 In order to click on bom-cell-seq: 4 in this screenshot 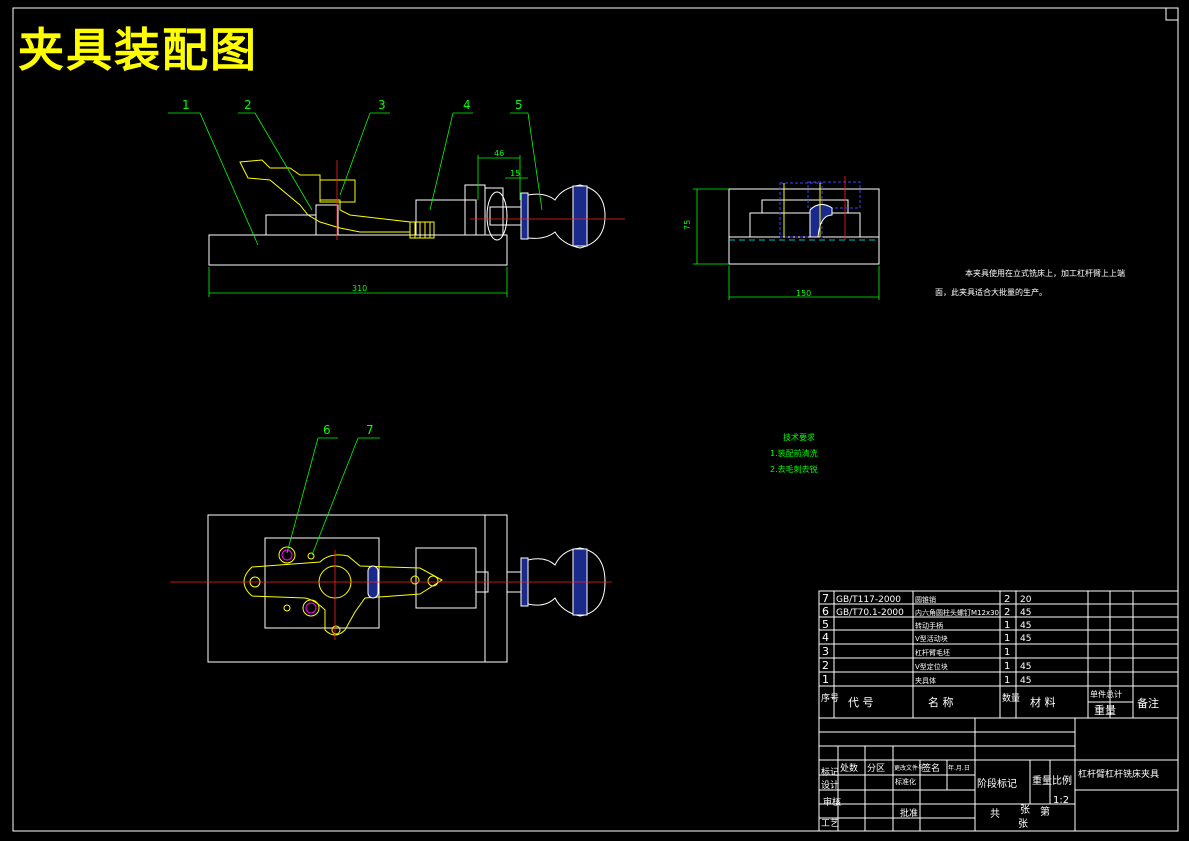, I will do `click(825, 637)`.